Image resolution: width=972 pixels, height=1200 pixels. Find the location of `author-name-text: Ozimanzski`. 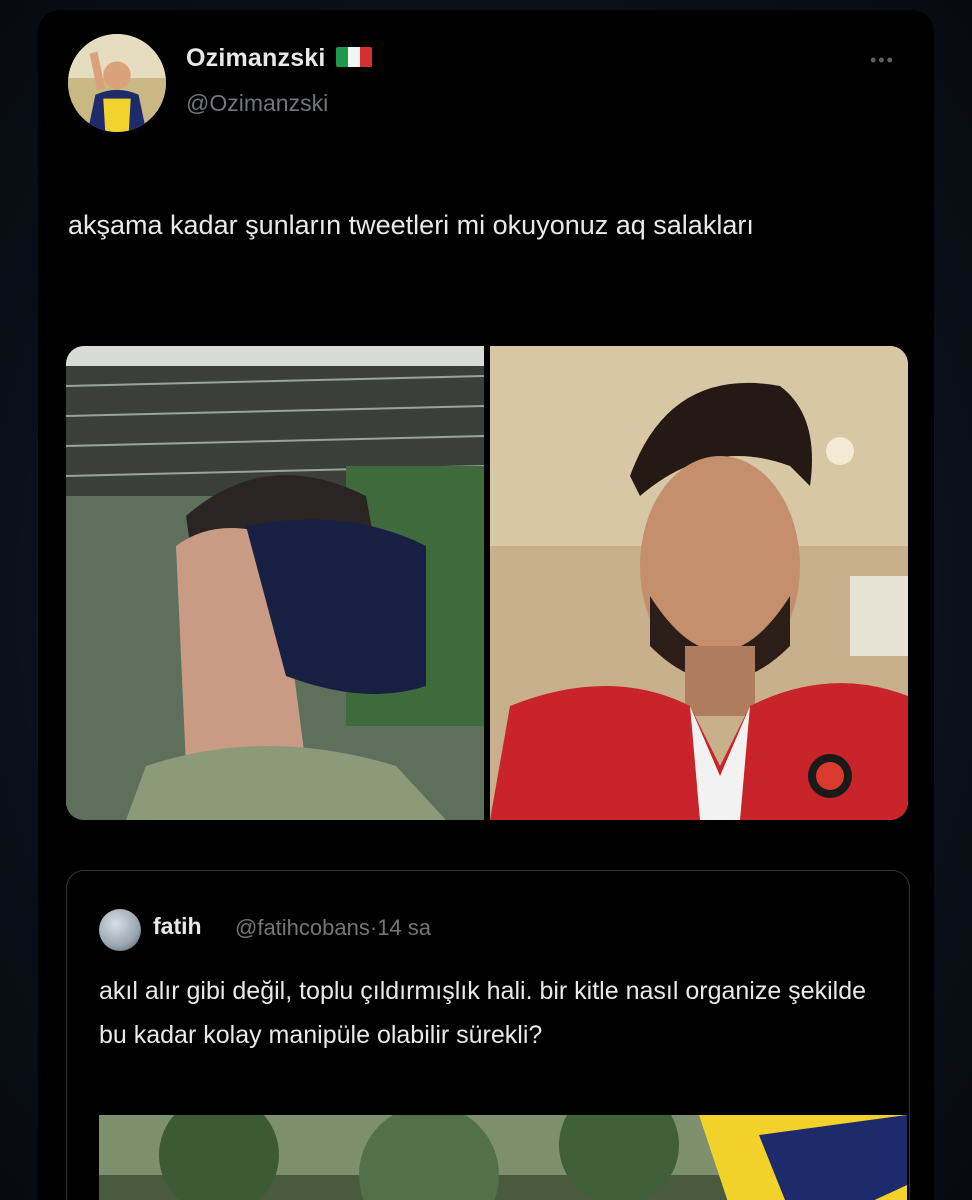

author-name-text: Ozimanzski is located at coordinates (256, 58).